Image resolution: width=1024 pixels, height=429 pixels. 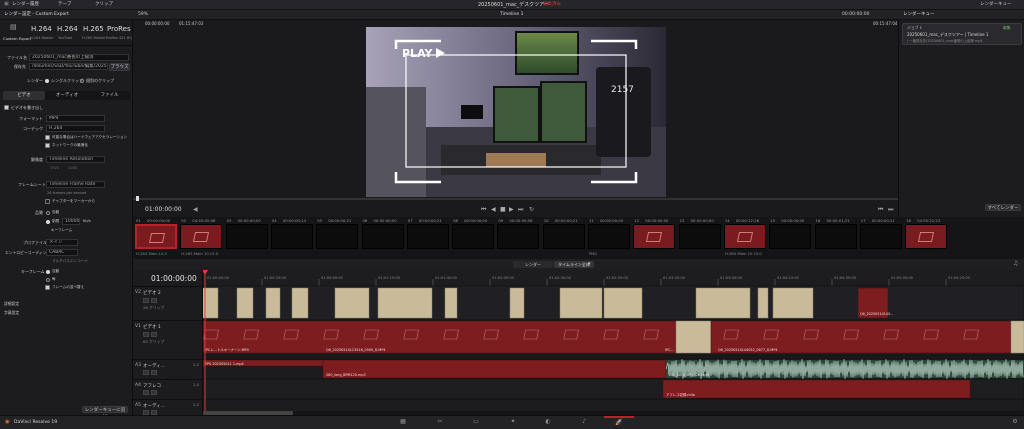 What do you see at coordinates (403, 422) in the screenshot?
I see `media-page-icon: ▦` at bounding box center [403, 422].